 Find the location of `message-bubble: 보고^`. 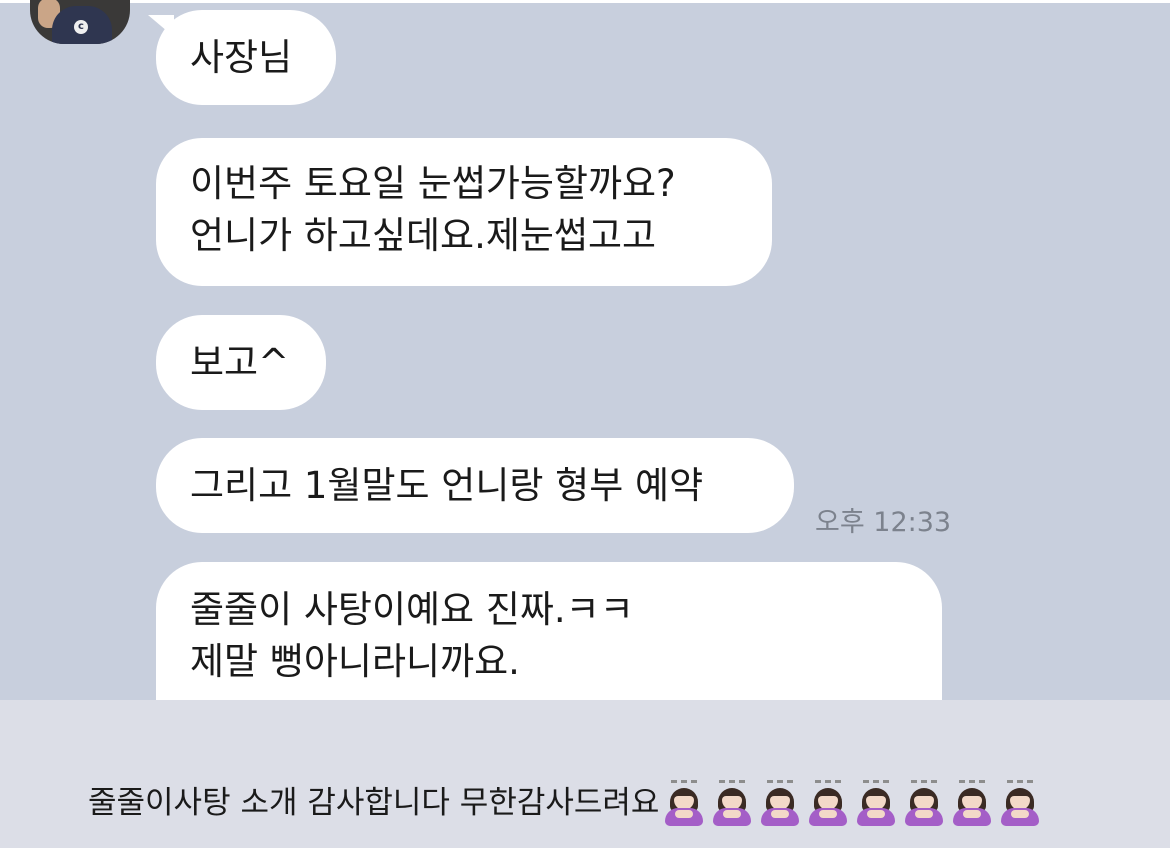

message-bubble: 보고^ is located at coordinates (241, 362).